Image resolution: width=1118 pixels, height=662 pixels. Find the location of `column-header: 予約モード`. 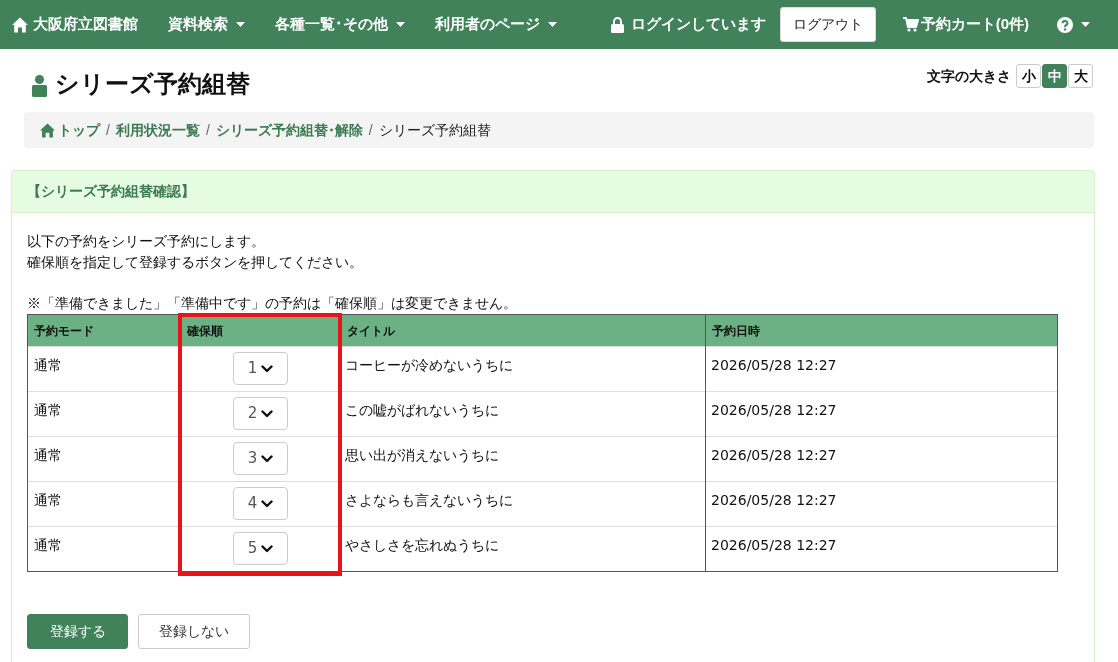

column-header: 予約モード is located at coordinates (104, 330).